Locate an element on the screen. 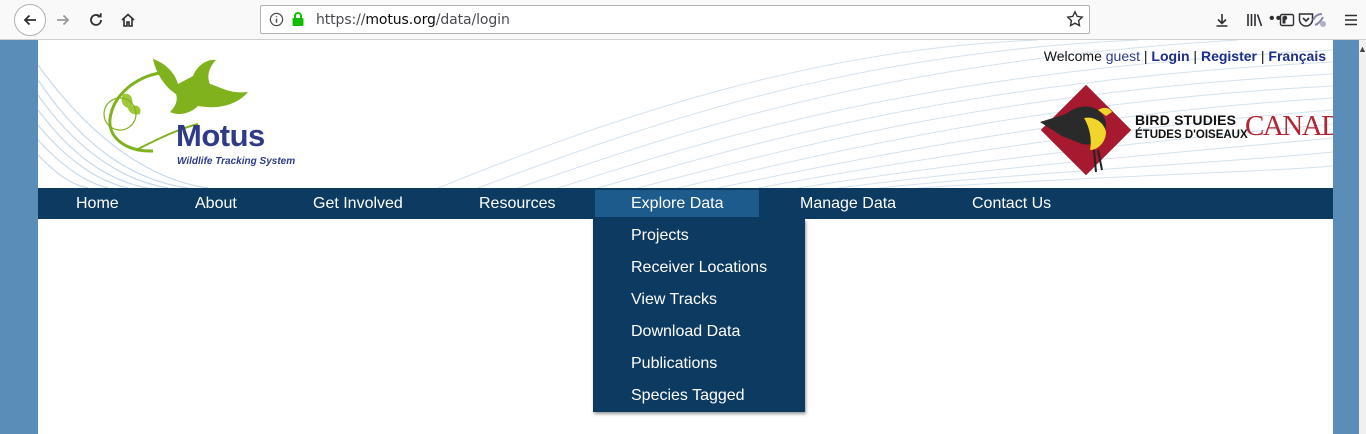  back-button is located at coordinates (30, 20).